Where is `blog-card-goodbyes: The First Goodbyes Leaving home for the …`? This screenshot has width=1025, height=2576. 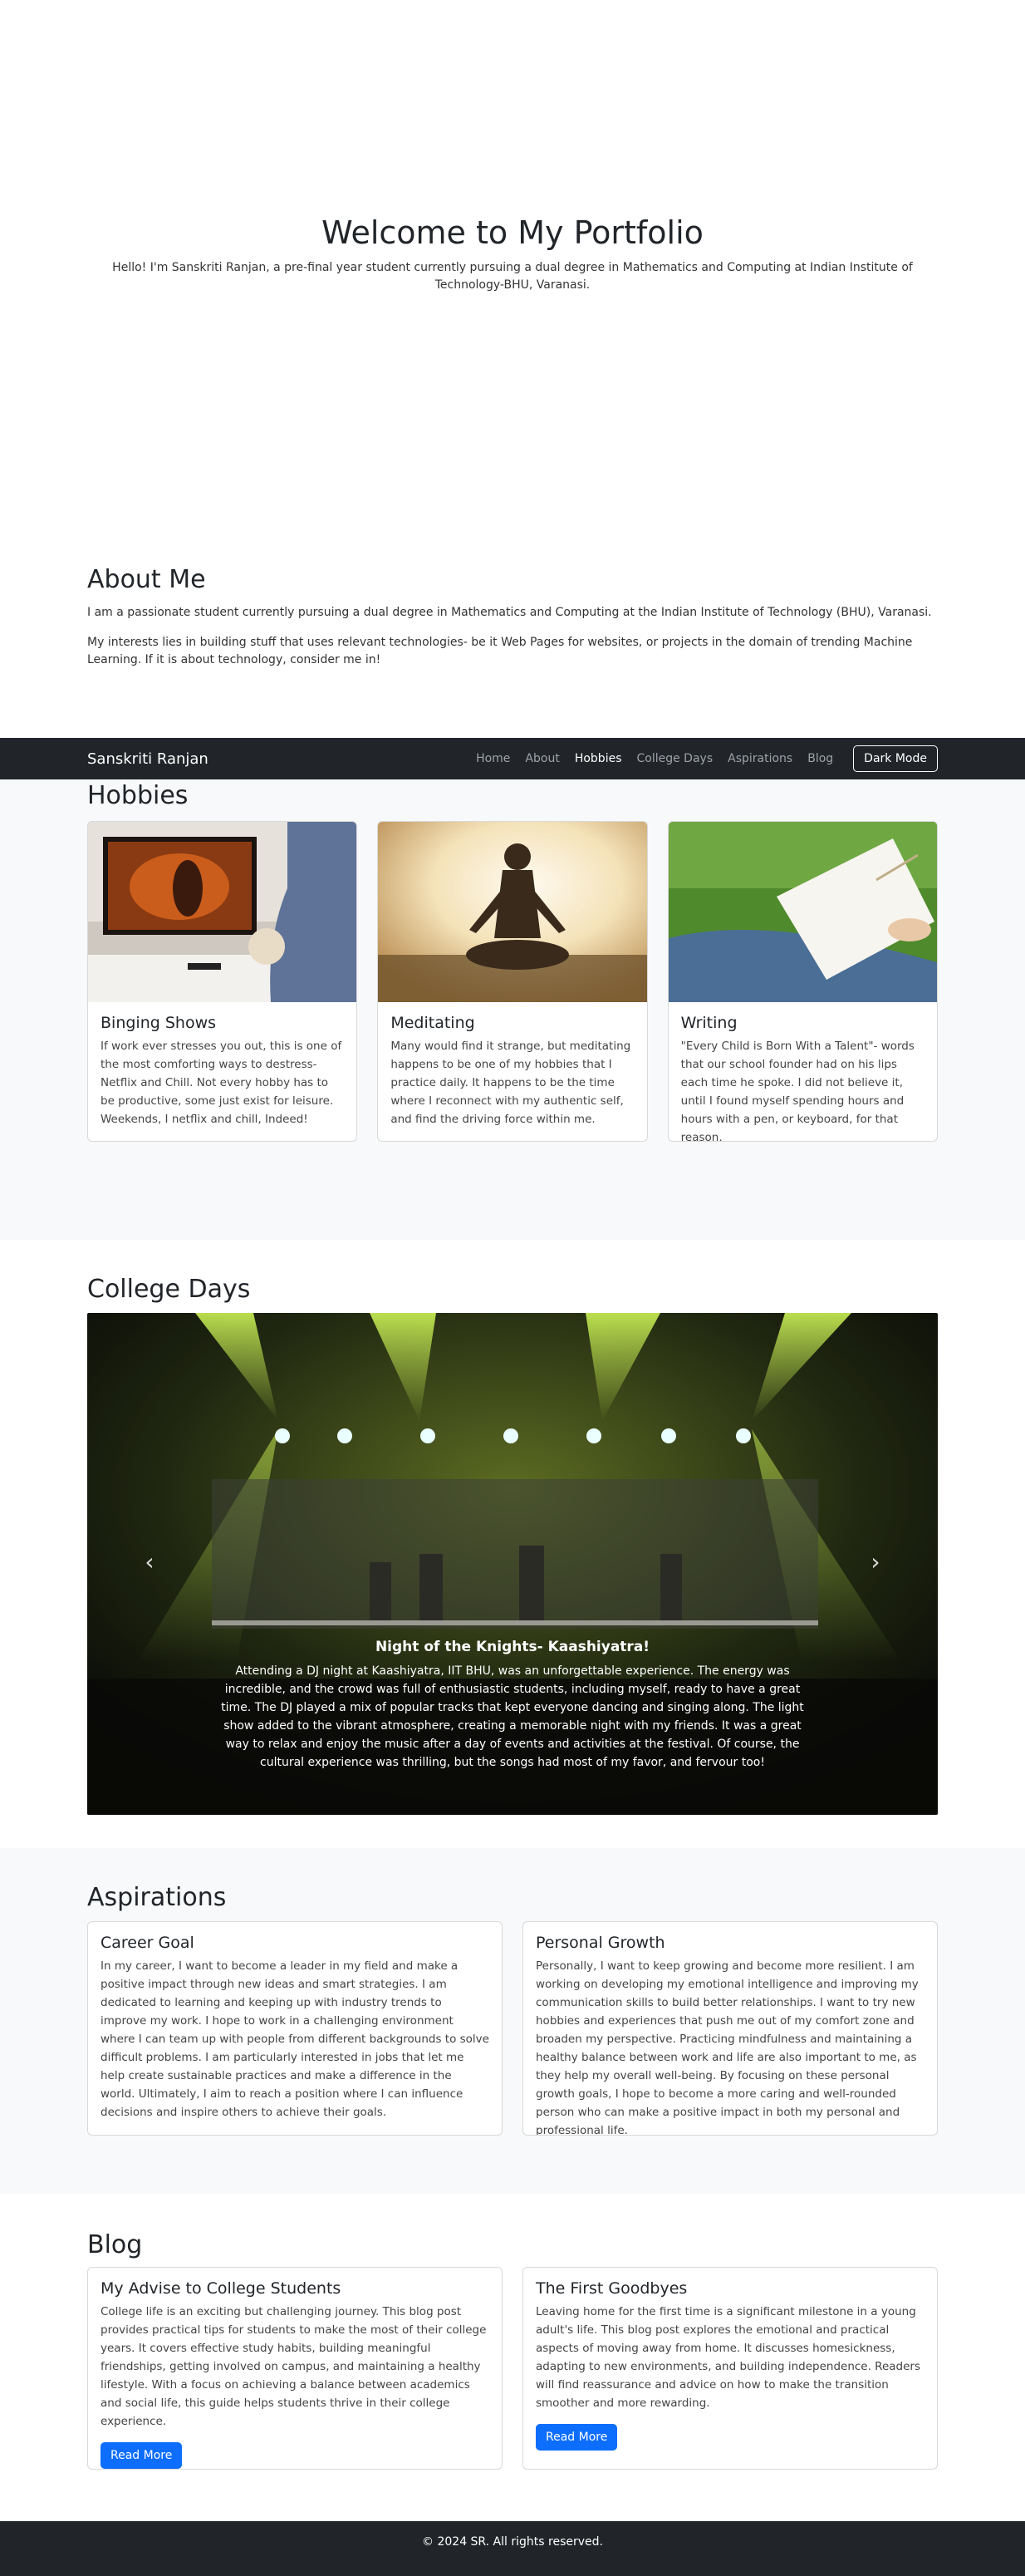
blog-card-goodbyes: The First Goodbyes Leaving home for the … is located at coordinates (730, 2368).